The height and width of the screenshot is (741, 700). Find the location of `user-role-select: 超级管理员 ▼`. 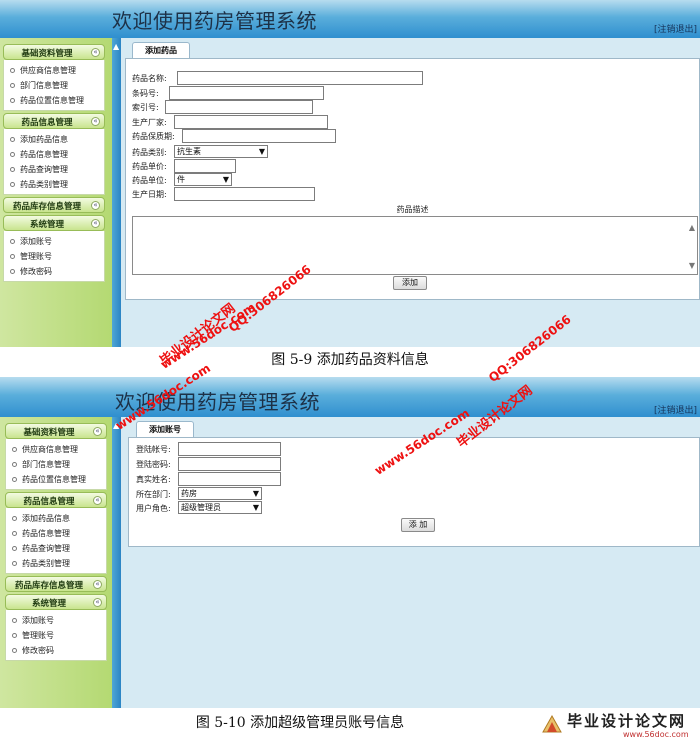

user-role-select: 超级管理员 ▼ is located at coordinates (220, 507).